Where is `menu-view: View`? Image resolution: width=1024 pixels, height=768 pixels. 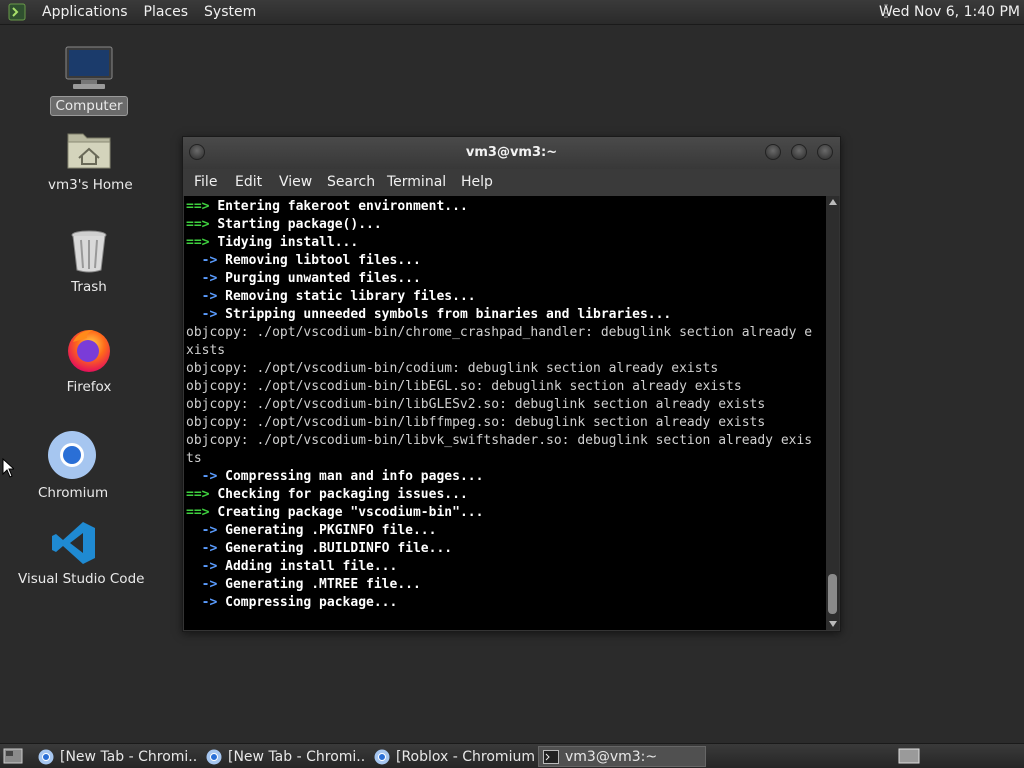 menu-view: View is located at coordinates (295, 182).